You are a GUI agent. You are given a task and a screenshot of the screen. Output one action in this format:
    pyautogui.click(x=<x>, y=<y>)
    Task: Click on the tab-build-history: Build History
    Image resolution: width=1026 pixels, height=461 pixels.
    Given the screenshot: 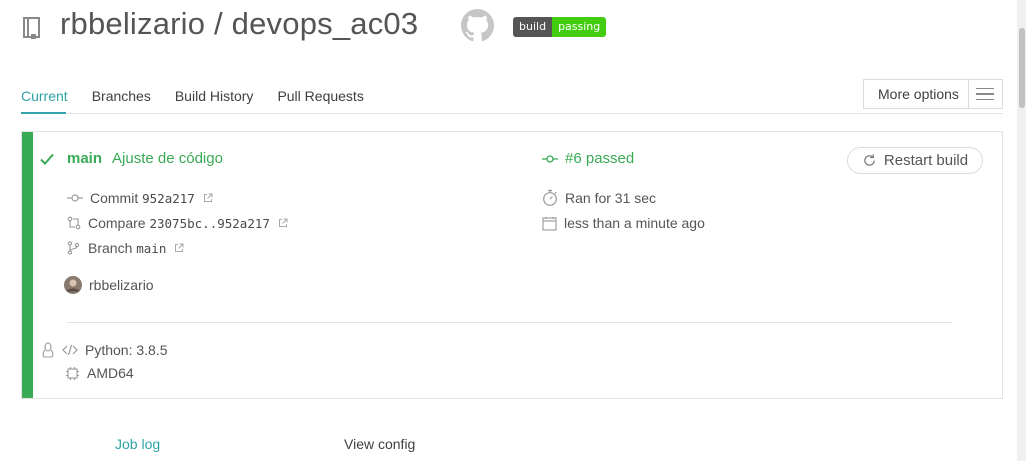 What is the action you would take?
    pyautogui.click(x=214, y=96)
    